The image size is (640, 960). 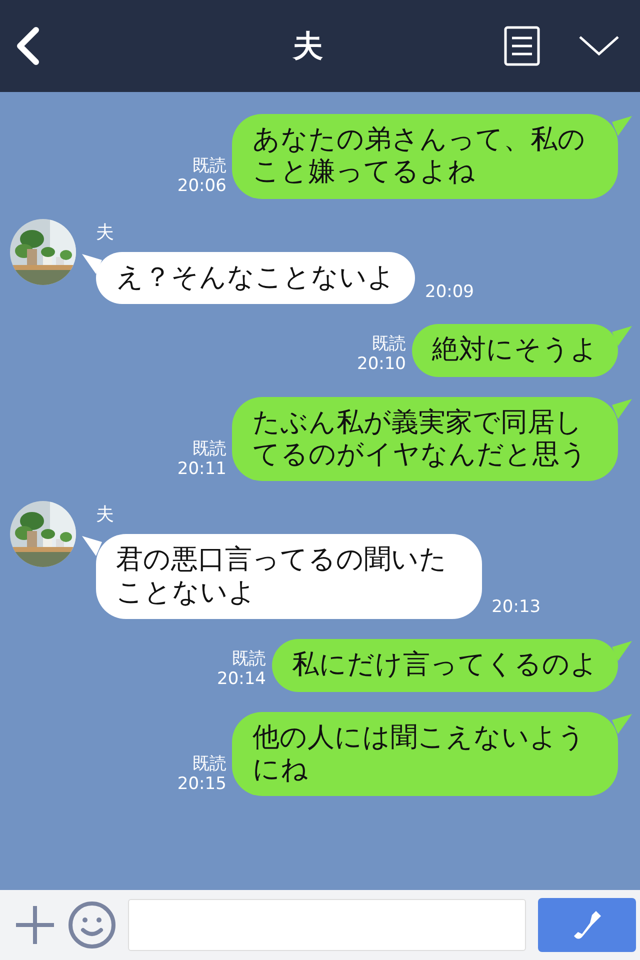 What do you see at coordinates (201, 469) in the screenshot?
I see `message-time: 20:11` at bounding box center [201, 469].